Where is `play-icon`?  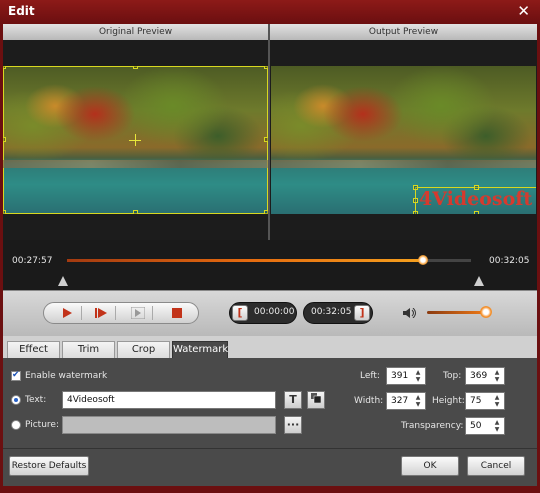
play-icon is located at coordinates (67, 313).